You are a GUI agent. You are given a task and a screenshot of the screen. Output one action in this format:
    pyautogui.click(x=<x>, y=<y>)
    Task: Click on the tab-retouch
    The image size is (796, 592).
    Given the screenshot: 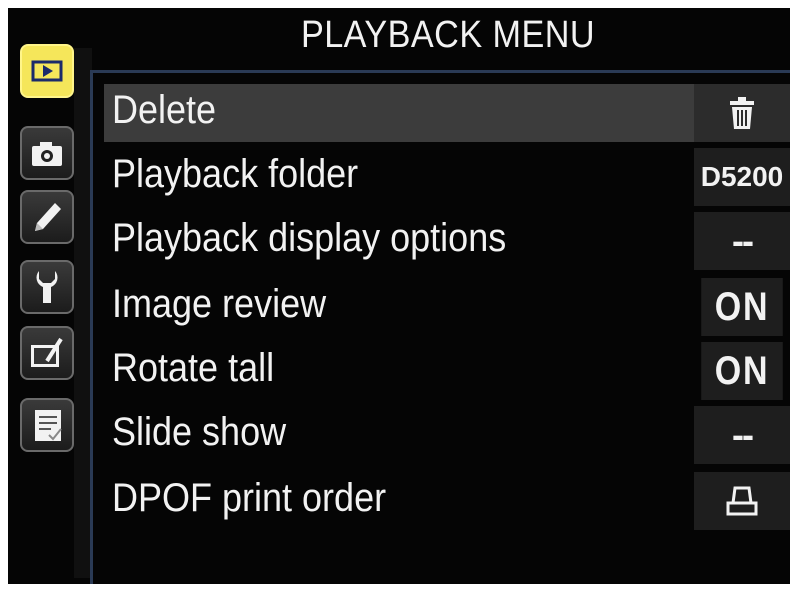 What is the action you would take?
    pyautogui.click(x=47, y=353)
    